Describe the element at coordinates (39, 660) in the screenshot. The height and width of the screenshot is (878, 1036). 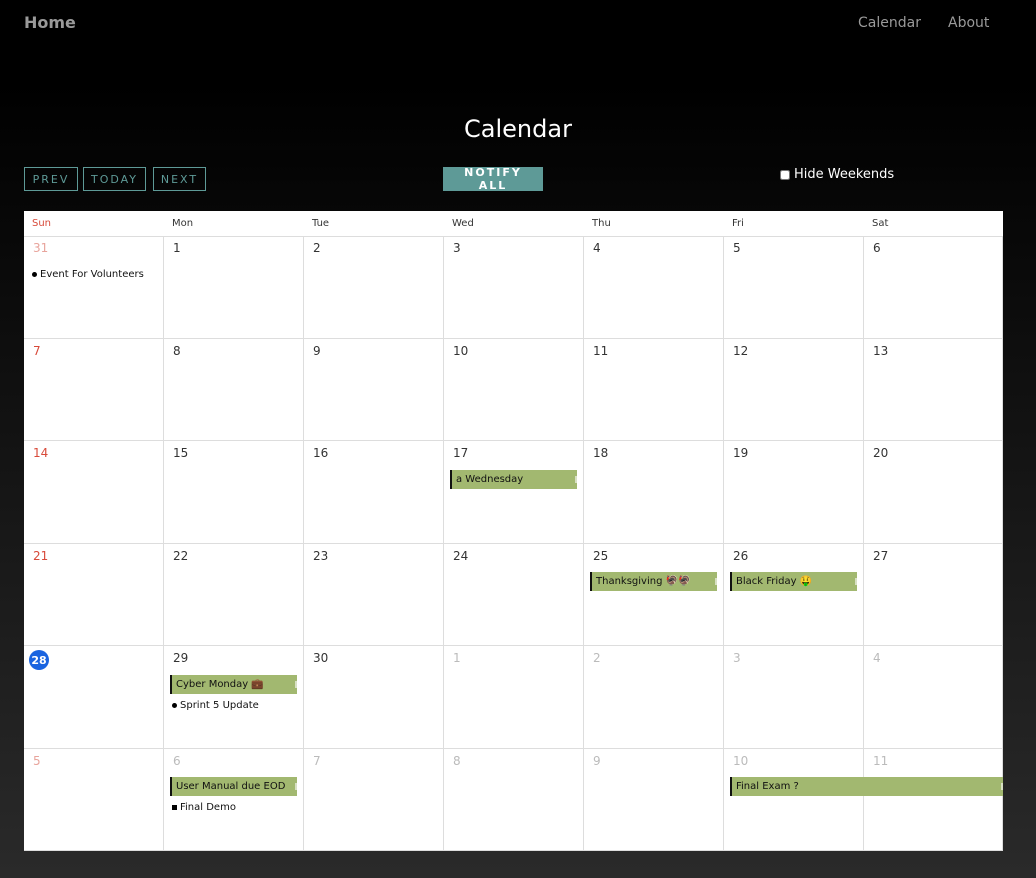
I see `today-day-number: 28` at that location.